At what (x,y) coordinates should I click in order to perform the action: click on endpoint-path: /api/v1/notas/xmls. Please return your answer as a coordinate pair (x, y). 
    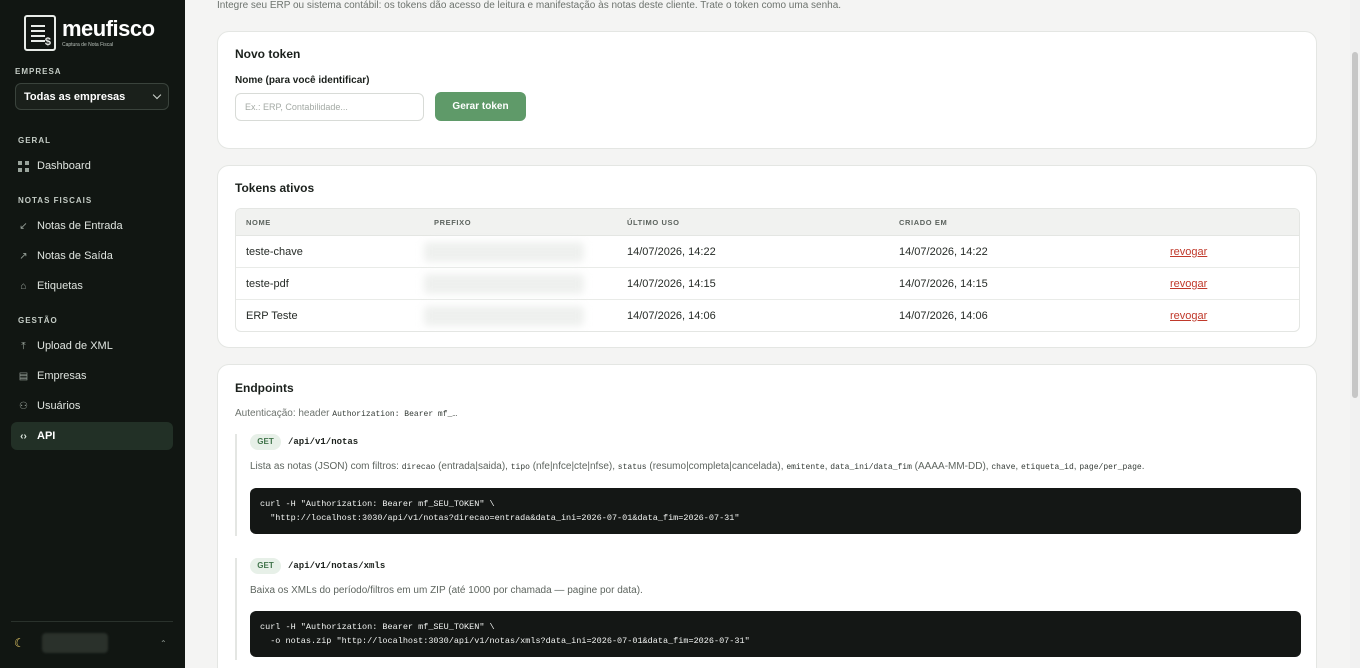
    Looking at the image, I should click on (337, 566).